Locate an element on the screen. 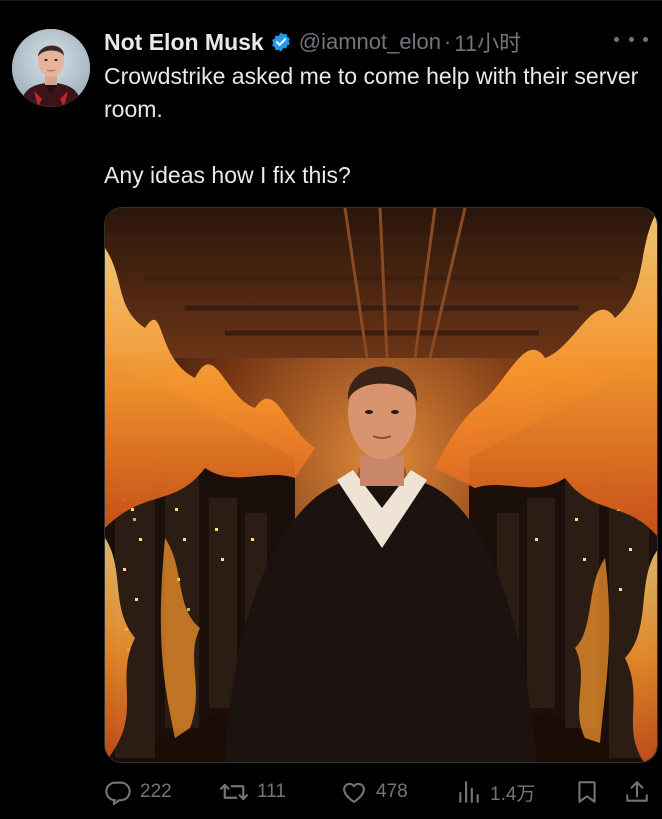 This screenshot has height=819, width=662. retweet-icon is located at coordinates (234, 792).